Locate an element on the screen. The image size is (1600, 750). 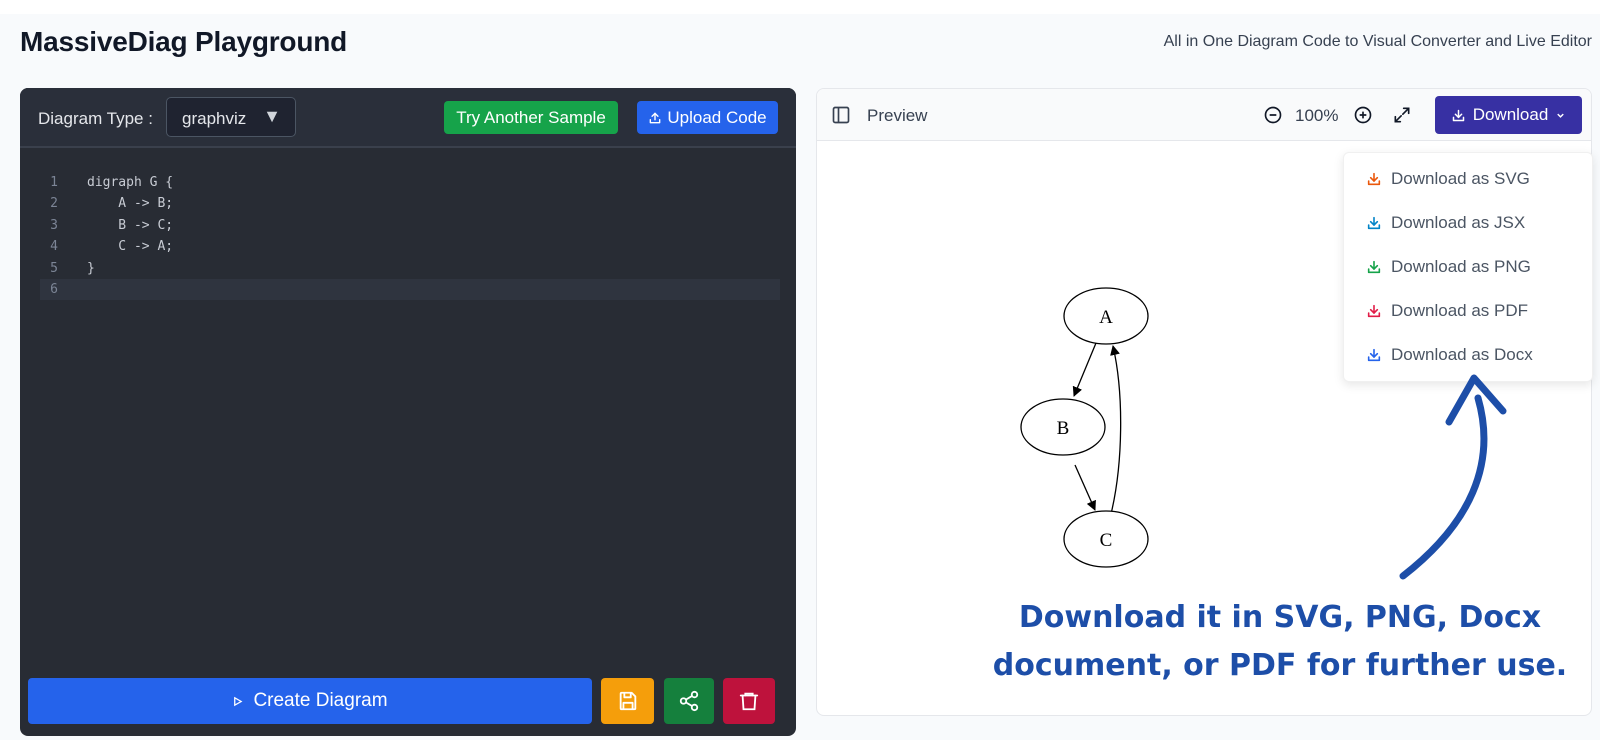
edge-c-a is located at coordinates (1116, 430).